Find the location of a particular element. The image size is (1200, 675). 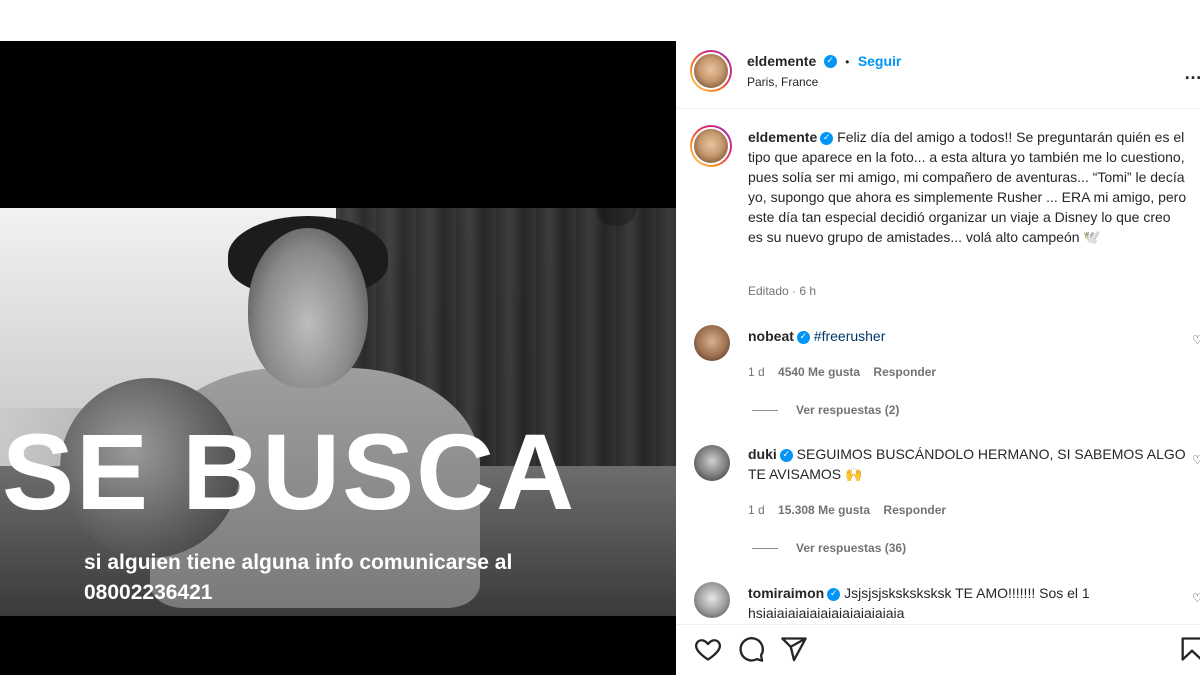

comment-username: duki is located at coordinates (762, 454).